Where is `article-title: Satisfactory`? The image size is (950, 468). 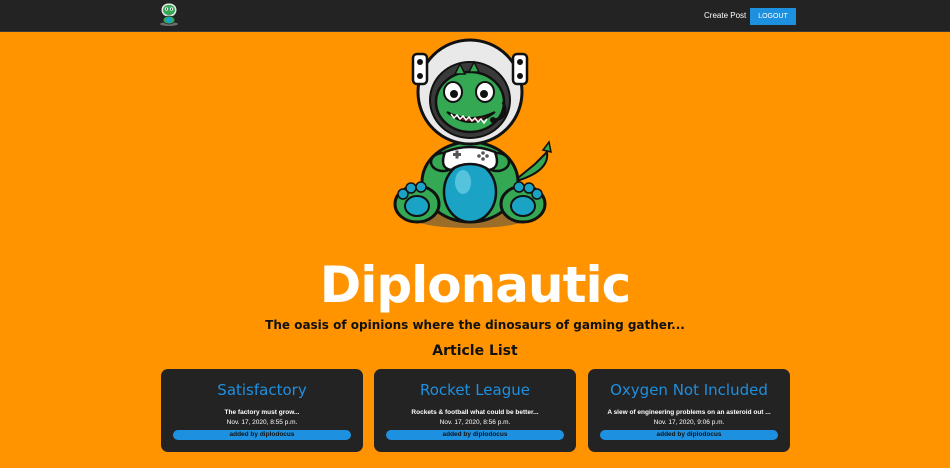 article-title: Satisfactory is located at coordinates (262, 390).